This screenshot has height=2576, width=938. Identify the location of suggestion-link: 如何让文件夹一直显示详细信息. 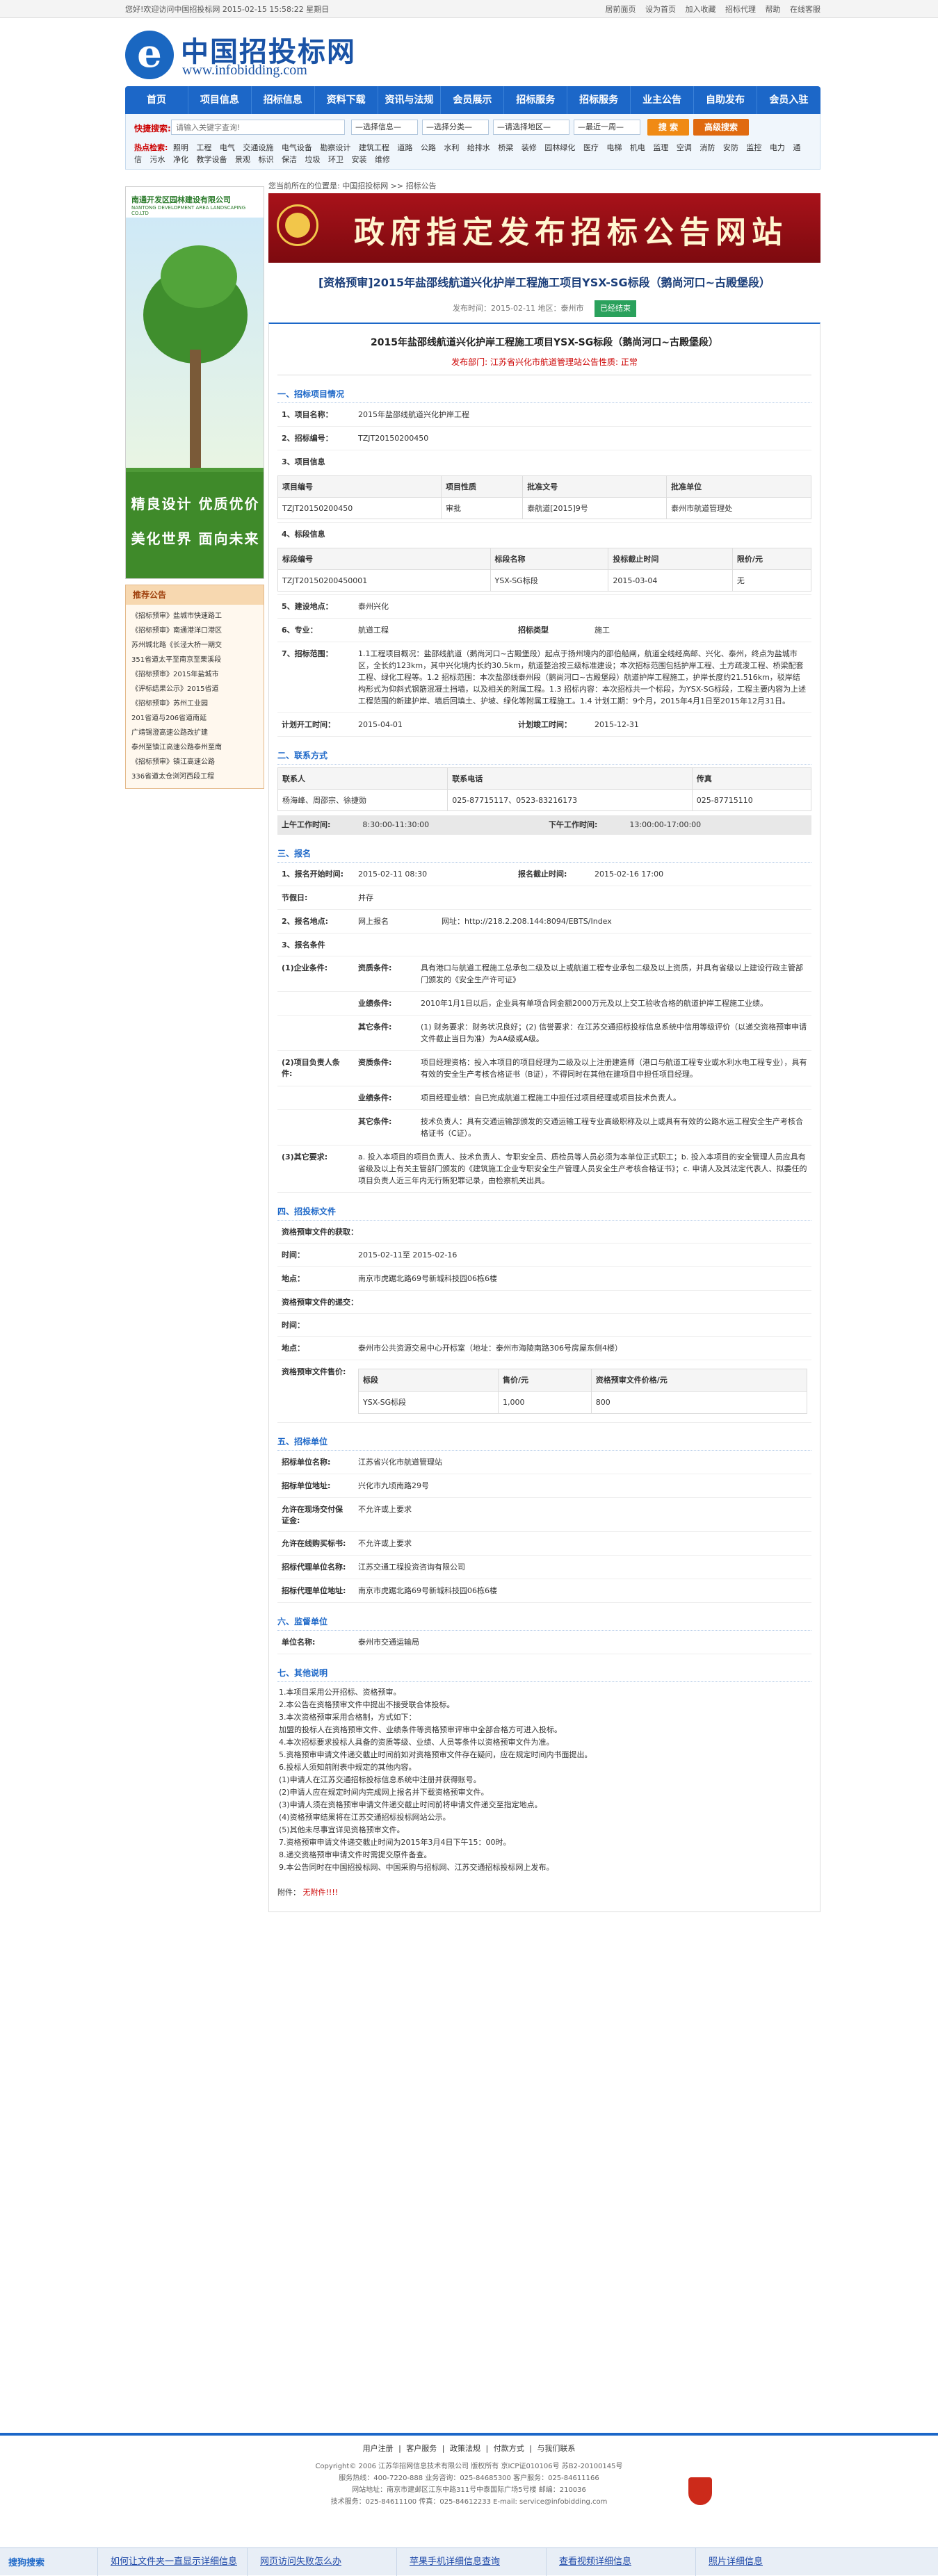
(172, 2562).